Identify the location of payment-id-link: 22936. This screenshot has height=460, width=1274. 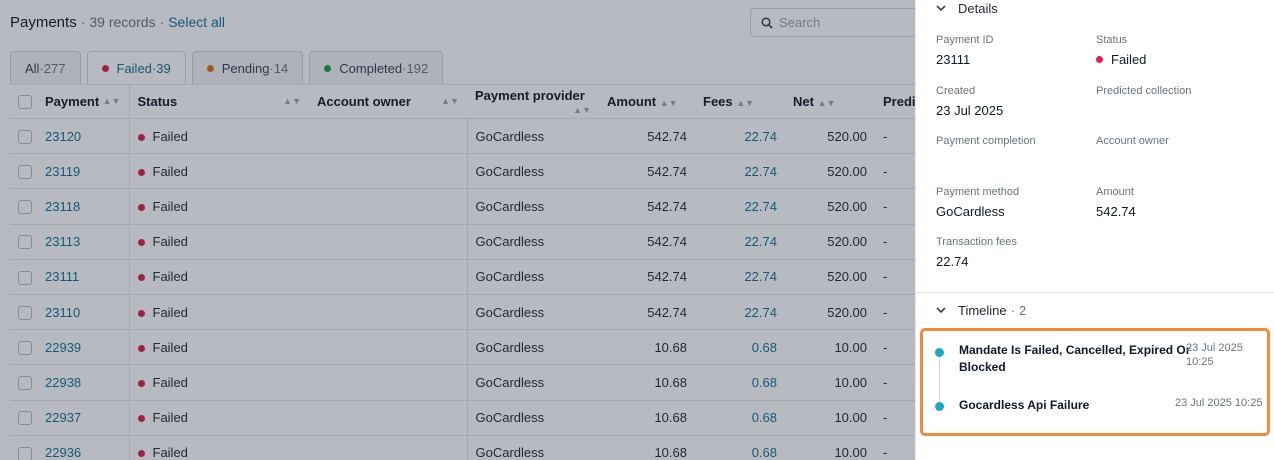
(63, 452).